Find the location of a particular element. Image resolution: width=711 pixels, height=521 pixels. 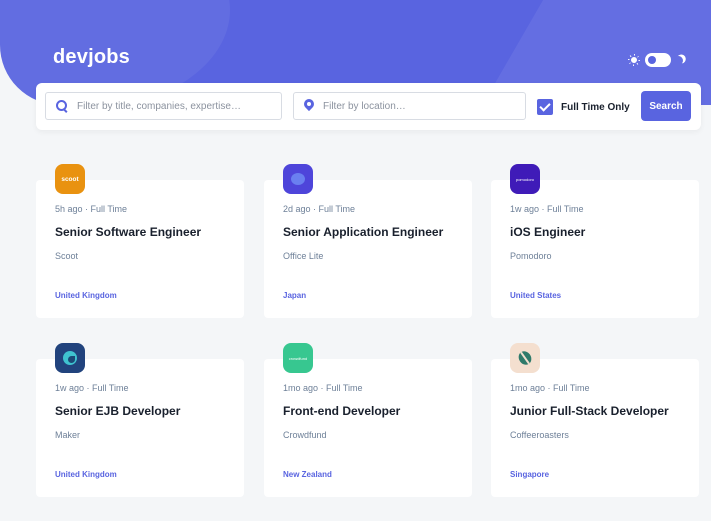

theme-switch is located at coordinates (658, 60).